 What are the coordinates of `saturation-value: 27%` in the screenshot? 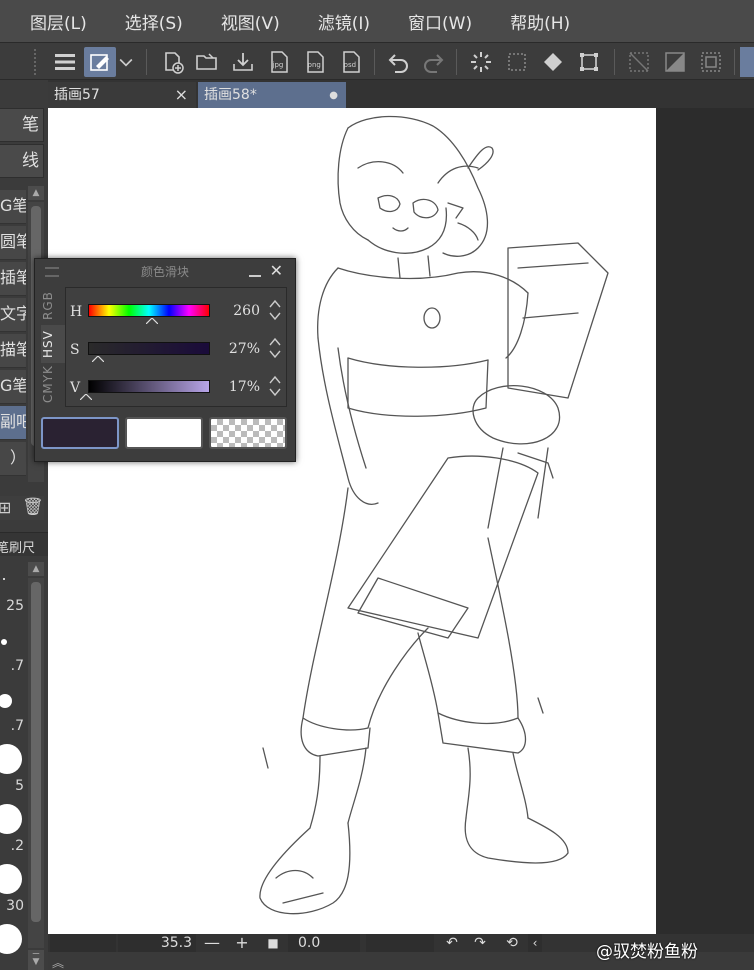 It's located at (244, 349).